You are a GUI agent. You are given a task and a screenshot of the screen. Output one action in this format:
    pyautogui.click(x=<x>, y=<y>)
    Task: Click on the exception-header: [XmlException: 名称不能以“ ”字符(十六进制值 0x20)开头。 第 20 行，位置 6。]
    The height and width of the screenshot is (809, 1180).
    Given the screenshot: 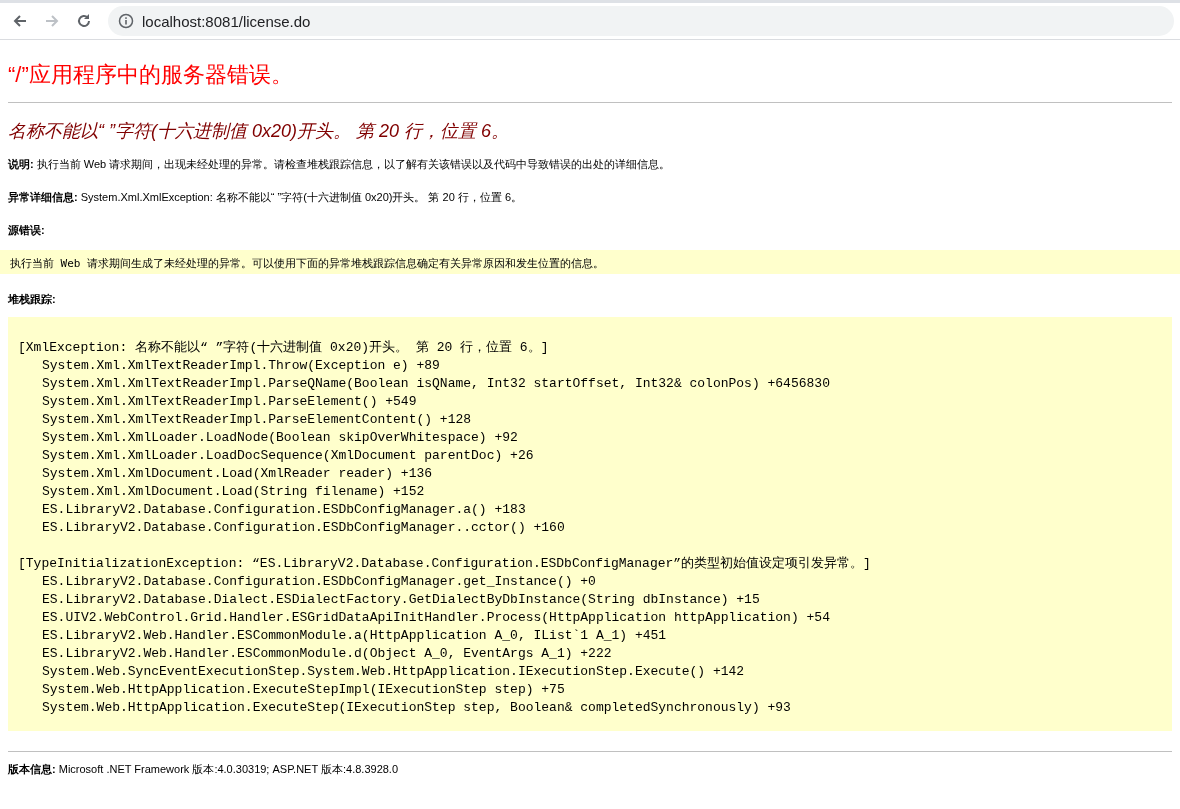 What is the action you would take?
    pyautogui.click(x=283, y=348)
    